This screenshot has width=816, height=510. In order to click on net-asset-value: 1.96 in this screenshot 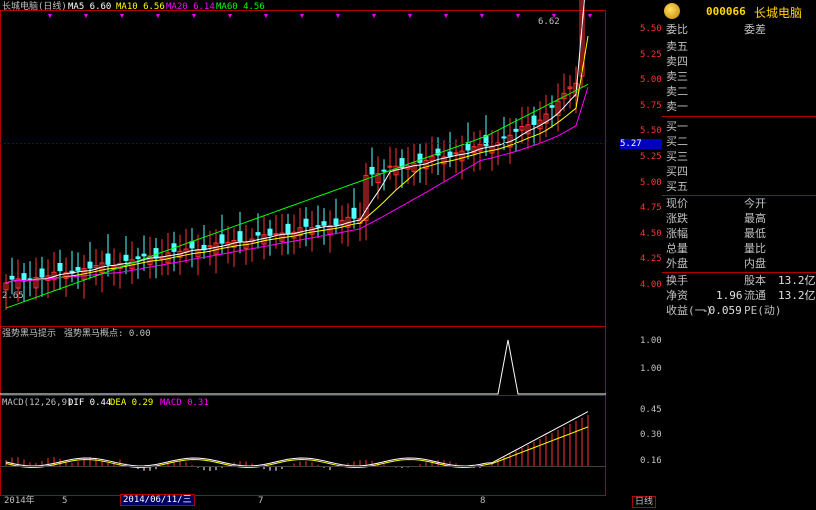, I will do `click(729, 295)`.